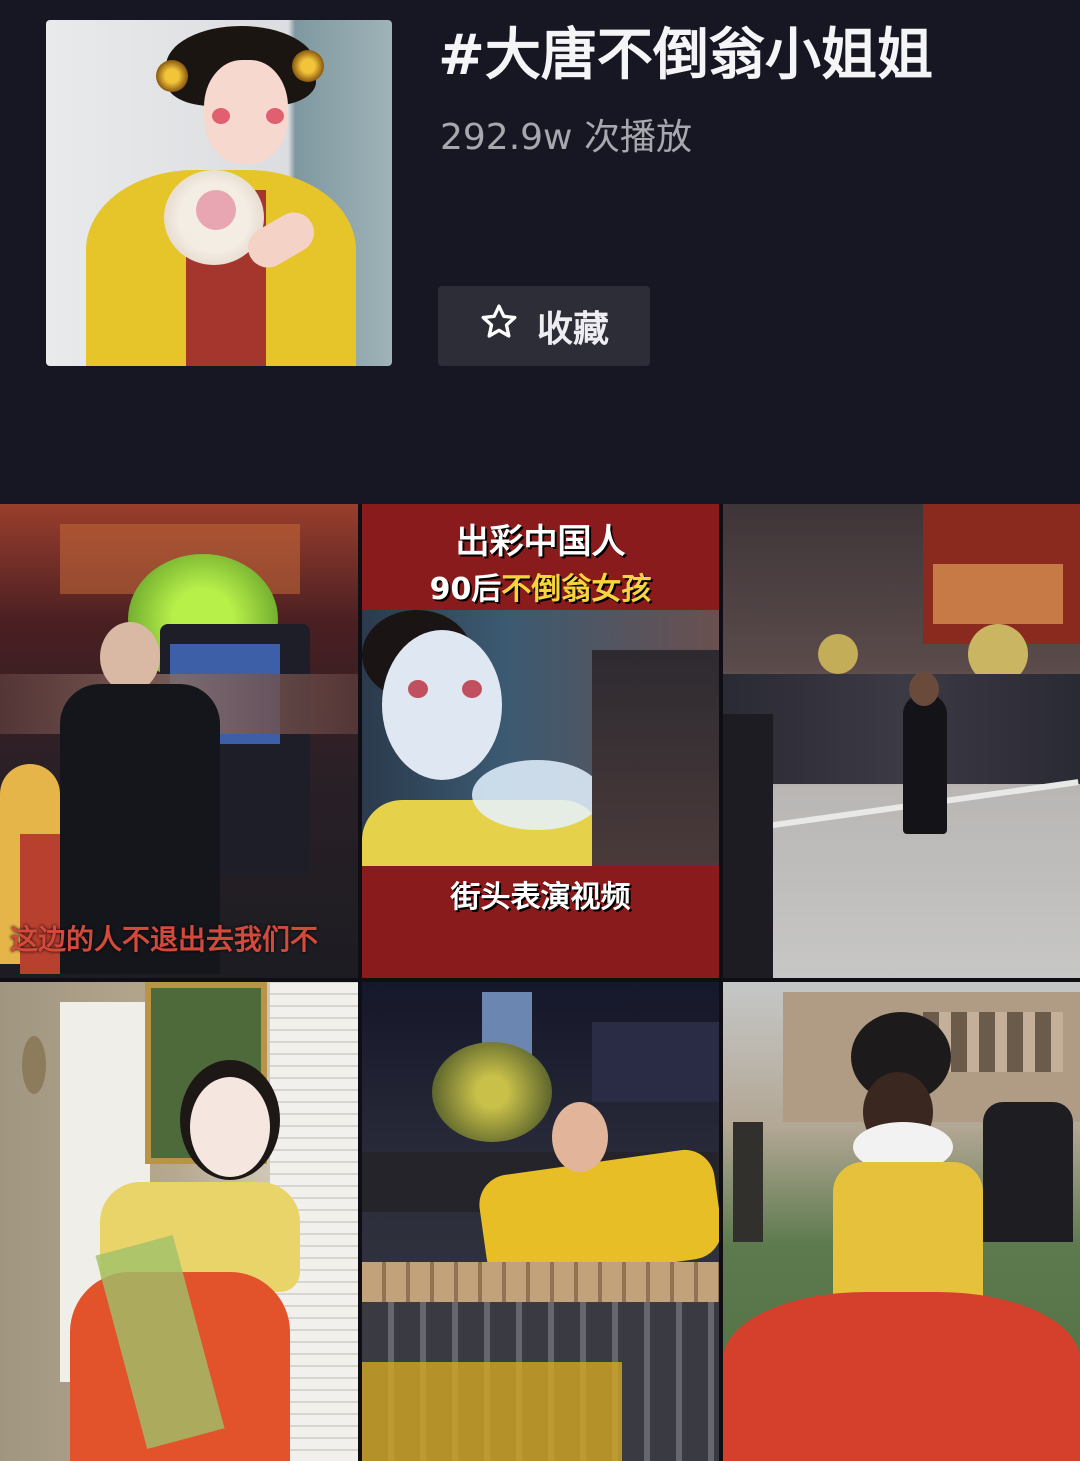 The width and height of the screenshot is (1080, 1461). Describe the element at coordinates (499, 326) in the screenshot. I see `star-outline-icon` at that location.